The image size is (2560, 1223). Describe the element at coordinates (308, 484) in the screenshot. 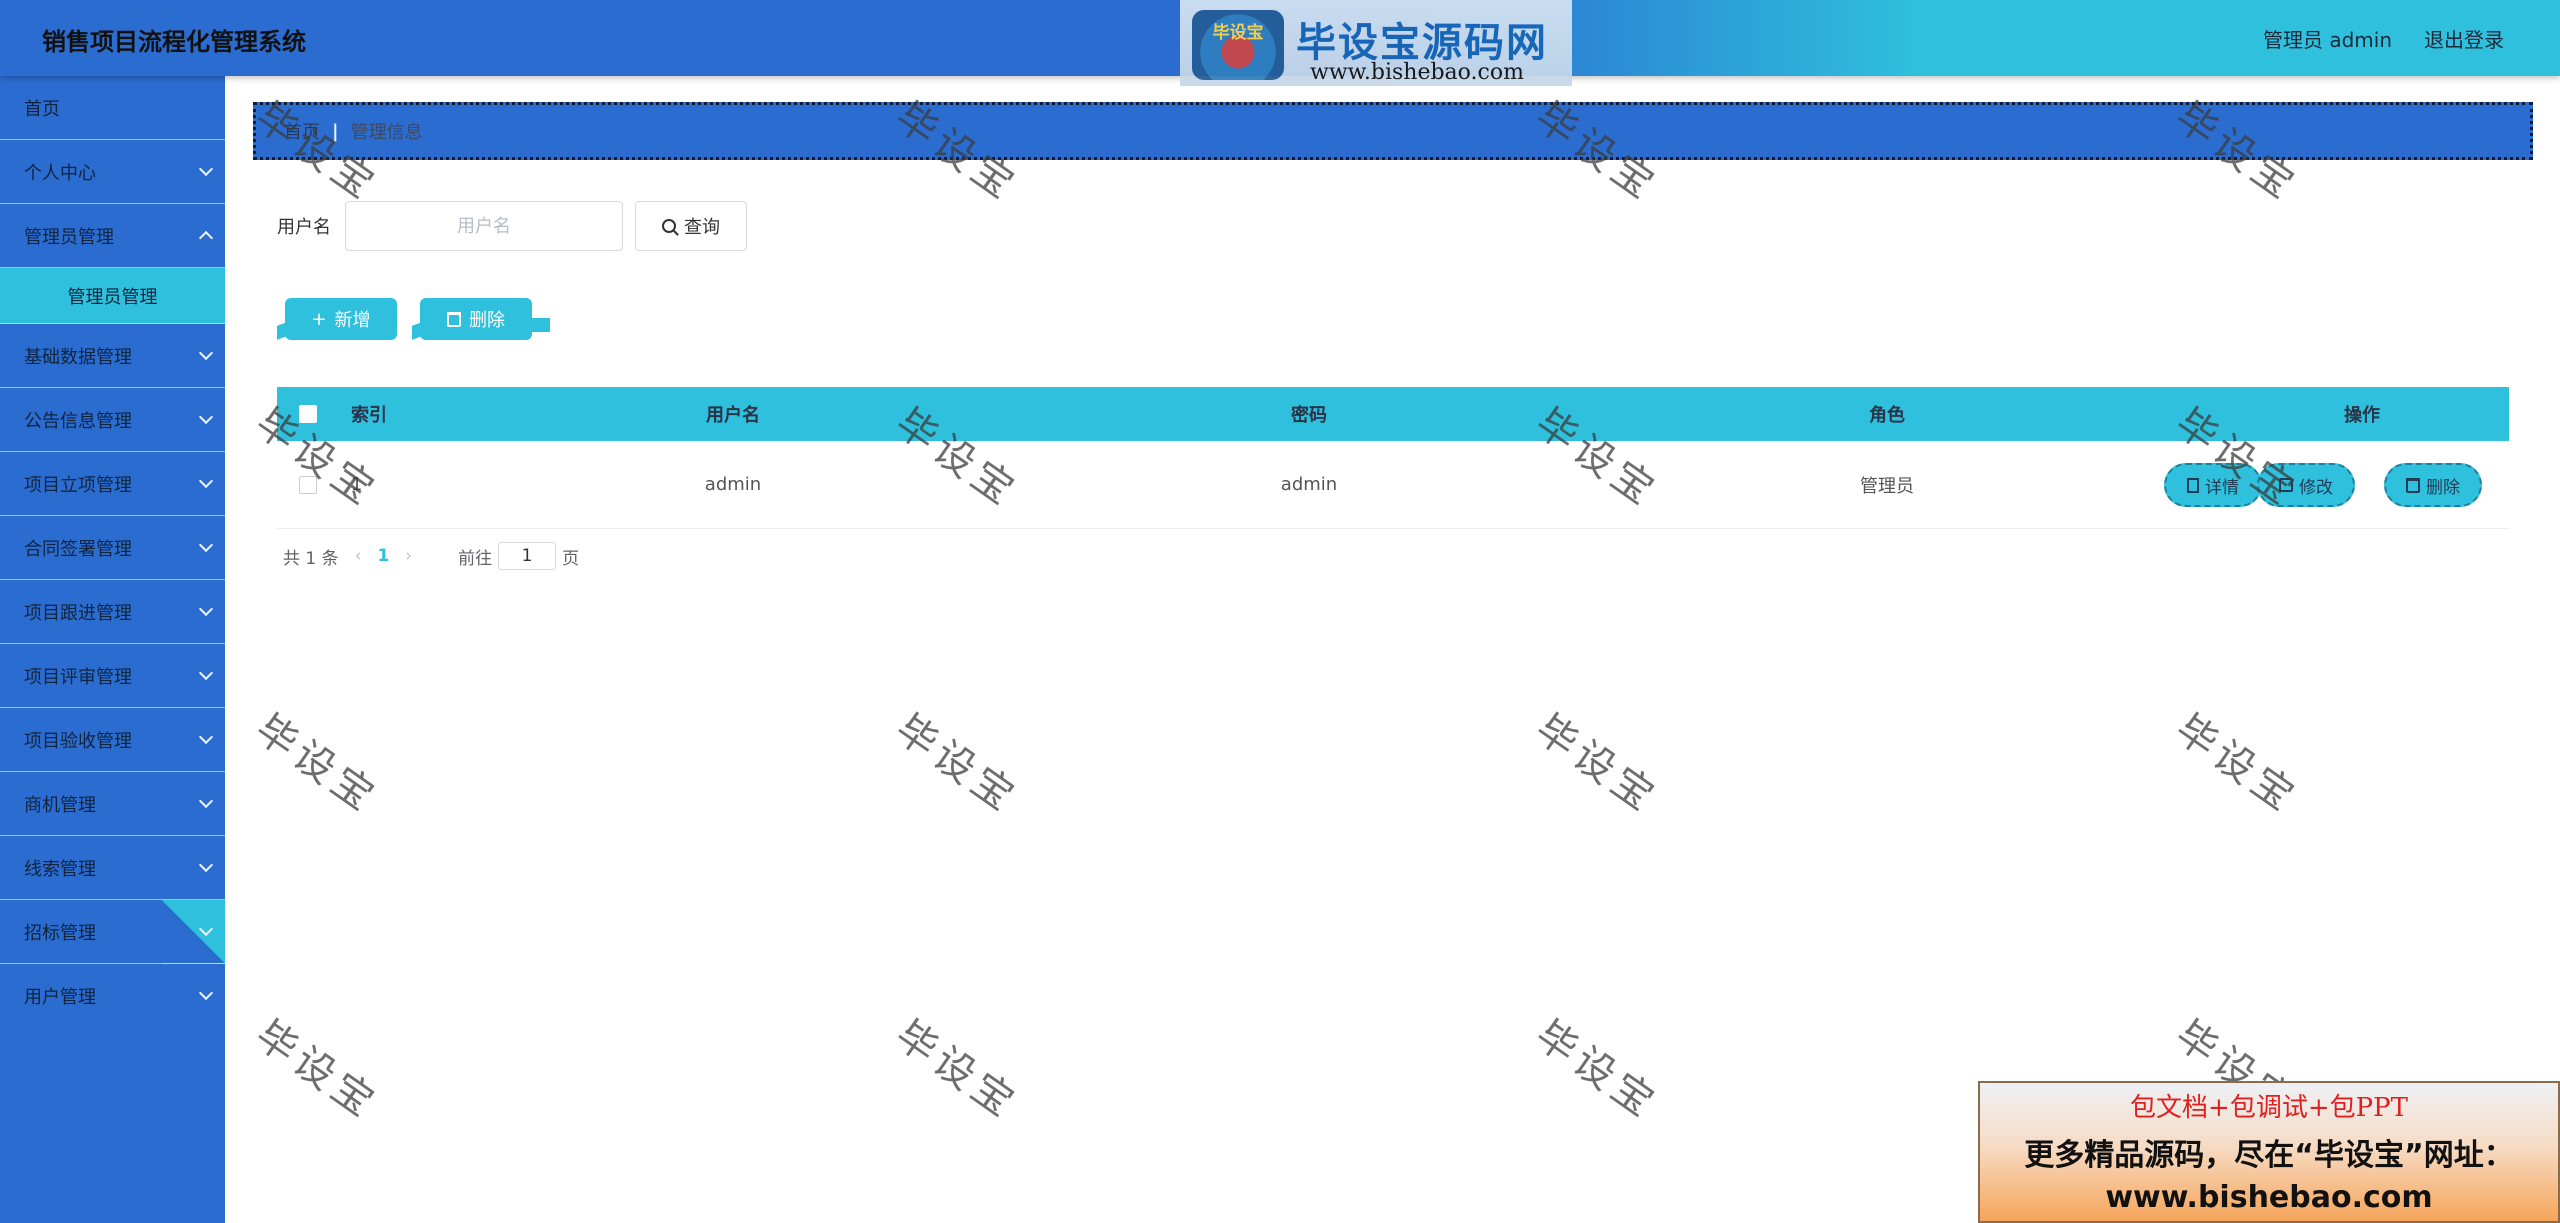

I see `row-checkbox` at that location.